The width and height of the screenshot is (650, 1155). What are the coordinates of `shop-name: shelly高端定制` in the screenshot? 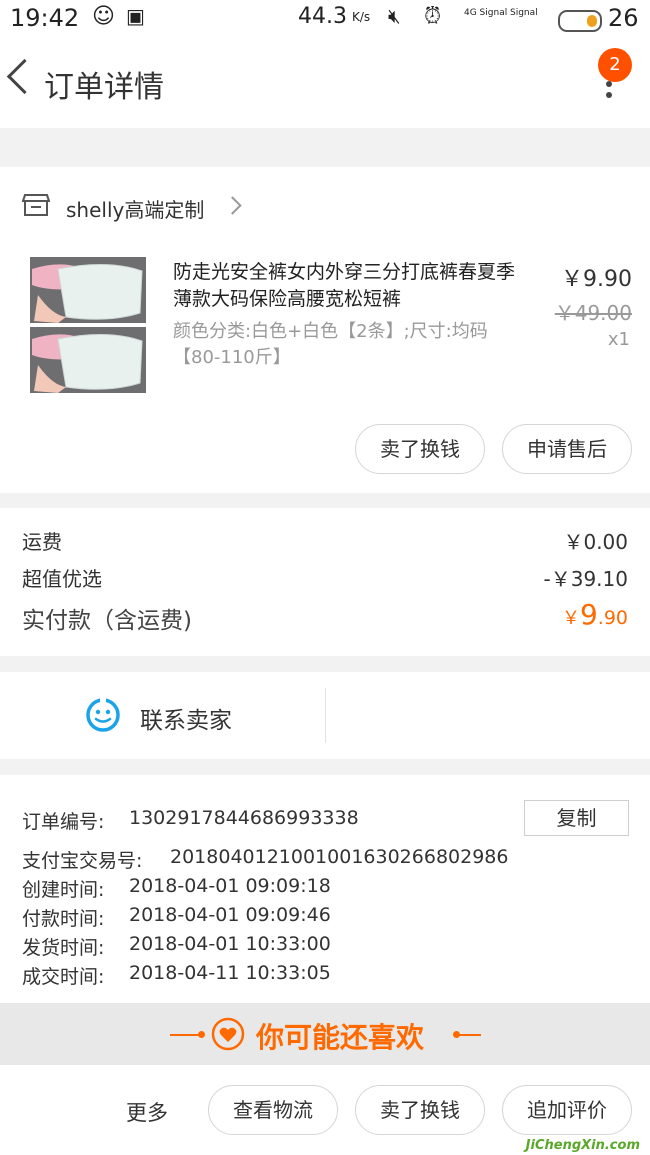 It's located at (135, 208).